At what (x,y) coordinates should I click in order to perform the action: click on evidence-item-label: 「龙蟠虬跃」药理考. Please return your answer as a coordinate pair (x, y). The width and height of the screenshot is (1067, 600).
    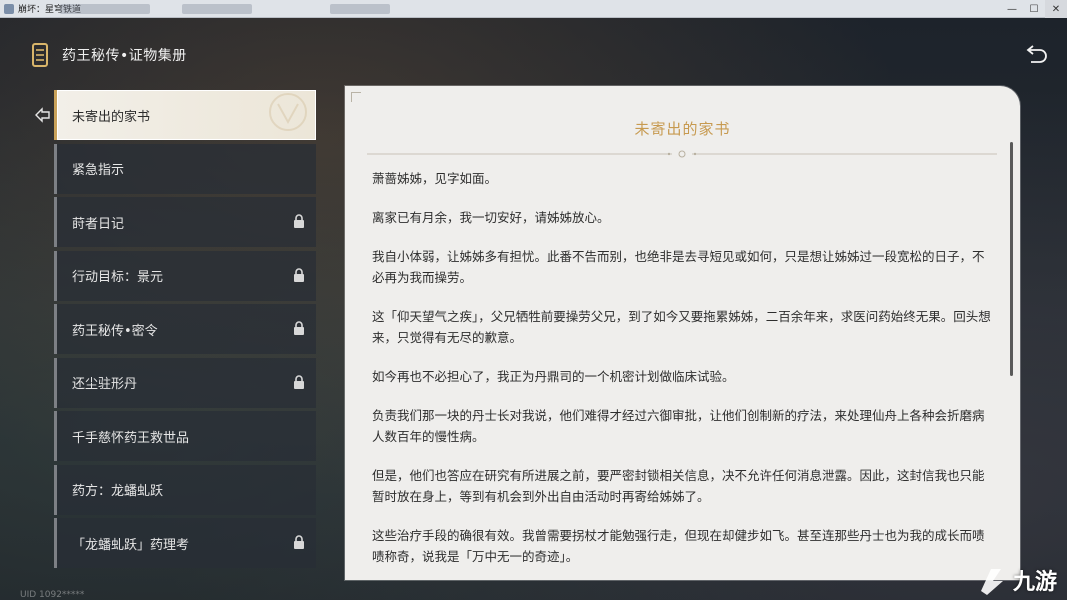
    Looking at the image, I should click on (131, 545).